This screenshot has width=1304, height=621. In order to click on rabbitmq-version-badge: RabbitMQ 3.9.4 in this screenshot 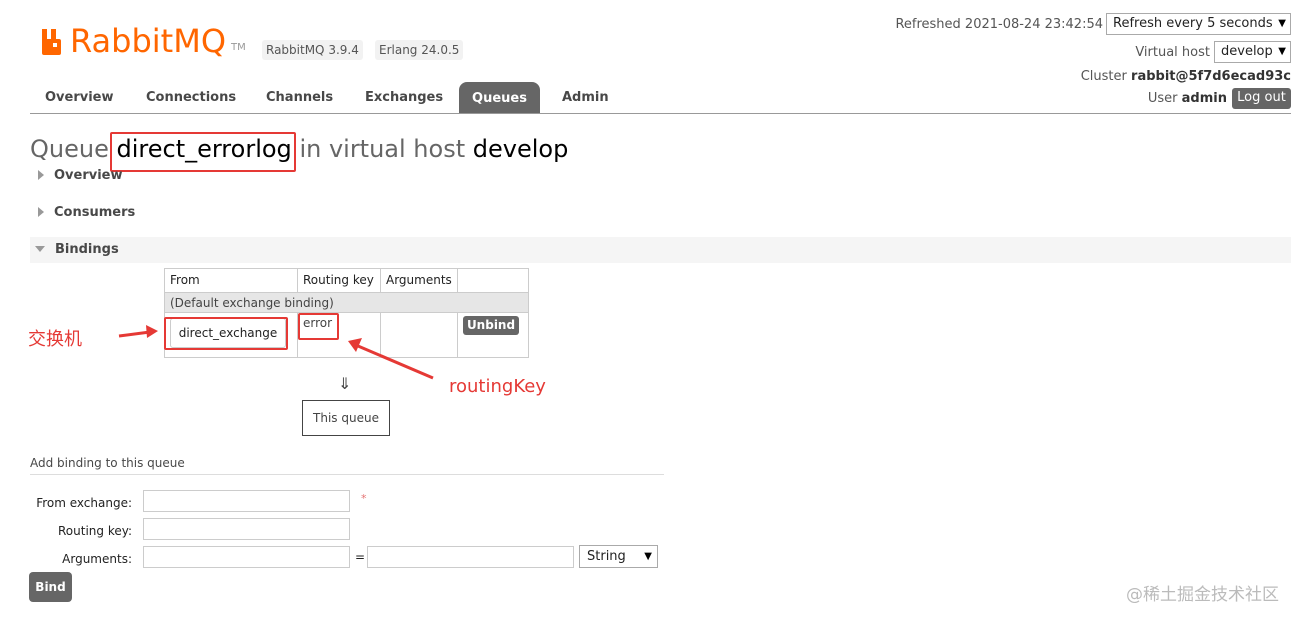, I will do `click(312, 50)`.